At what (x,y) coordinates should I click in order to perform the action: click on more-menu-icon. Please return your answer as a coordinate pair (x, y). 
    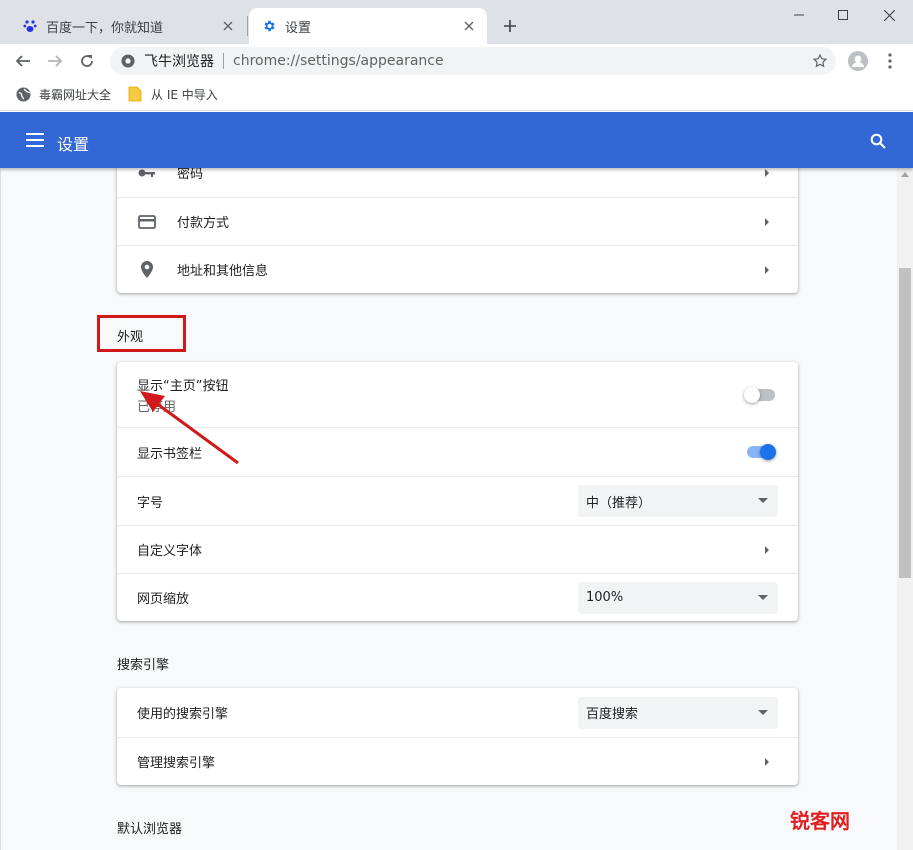
    Looking at the image, I should click on (890, 61).